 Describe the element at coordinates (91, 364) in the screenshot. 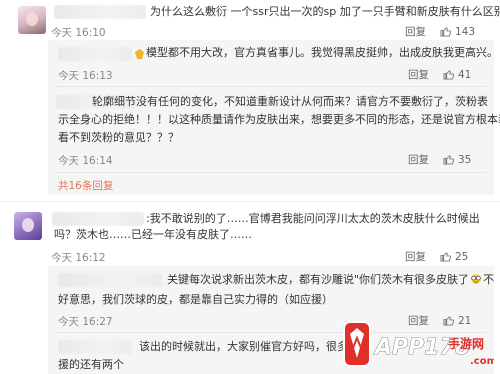

I see `reply-text-line: 援的还有两个` at that location.